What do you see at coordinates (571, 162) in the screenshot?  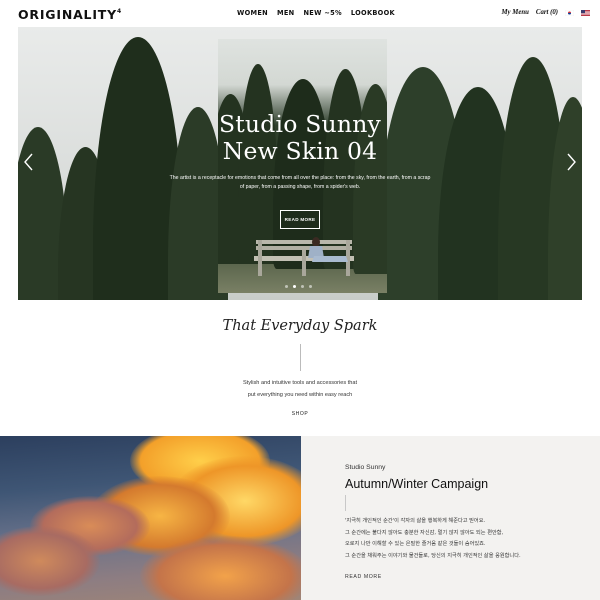 I see `chevron-right-icon` at bounding box center [571, 162].